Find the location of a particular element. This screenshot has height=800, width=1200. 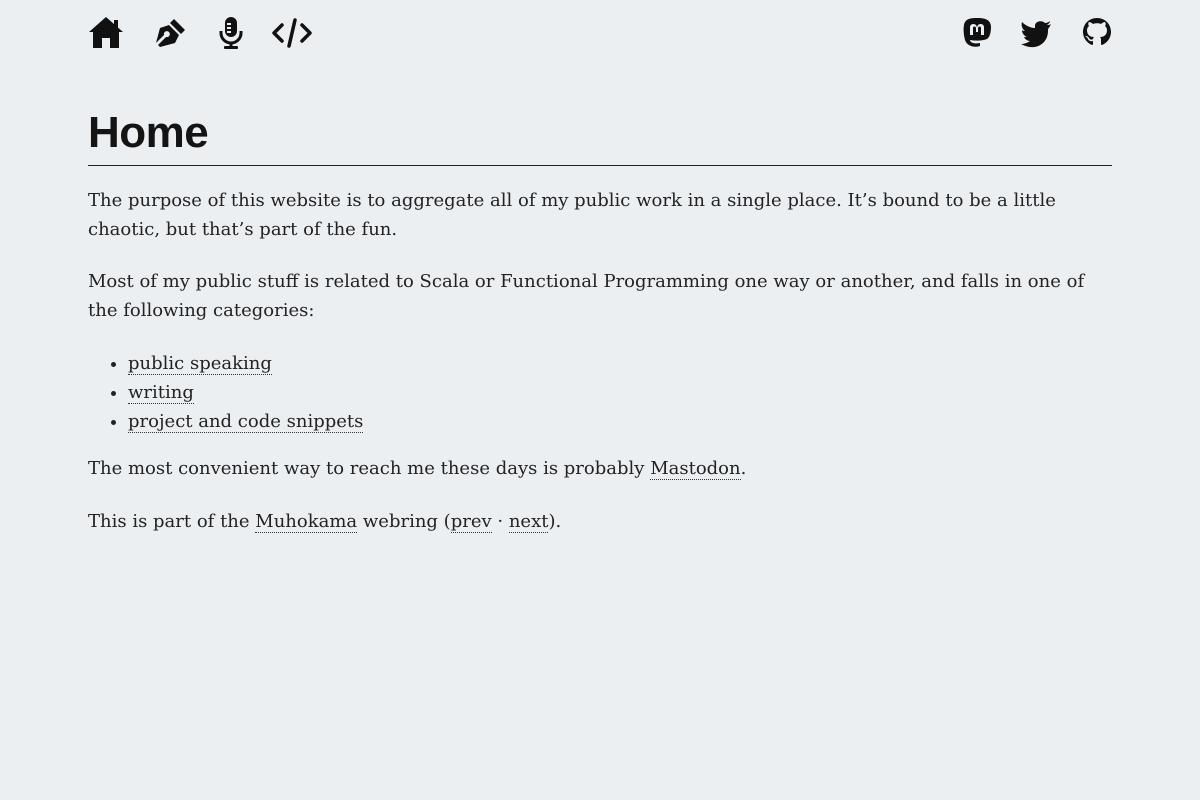

nav-left is located at coordinates (200, 33).